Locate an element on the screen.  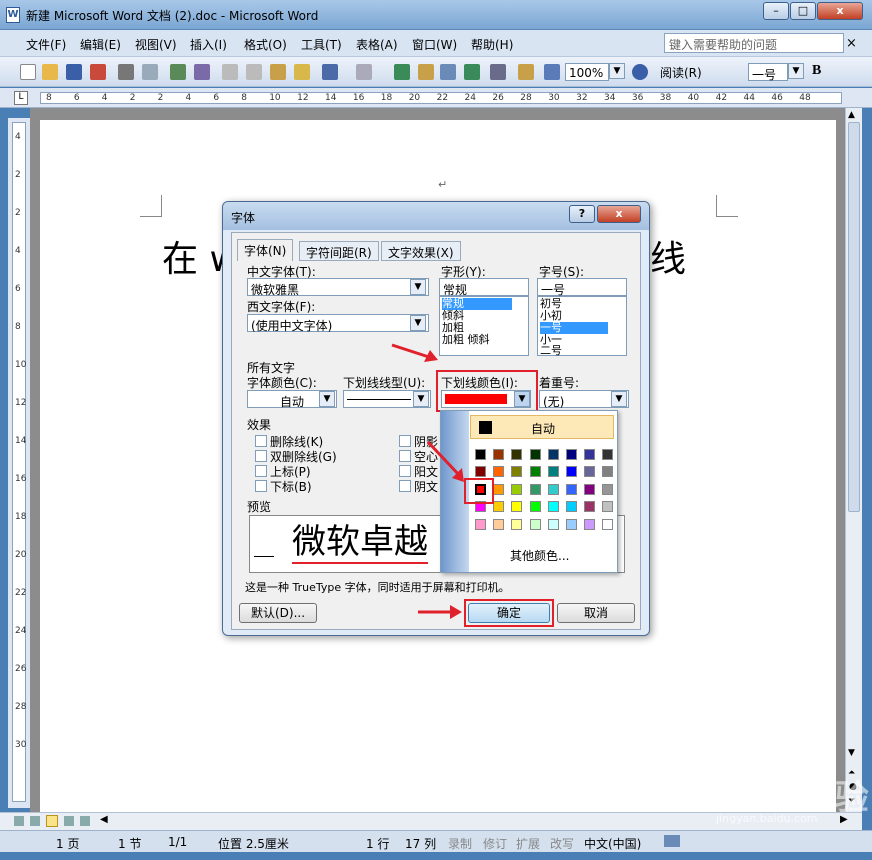
baidu-watermark-url: jingyan.baidu.com is located at coordinates (767, 818).